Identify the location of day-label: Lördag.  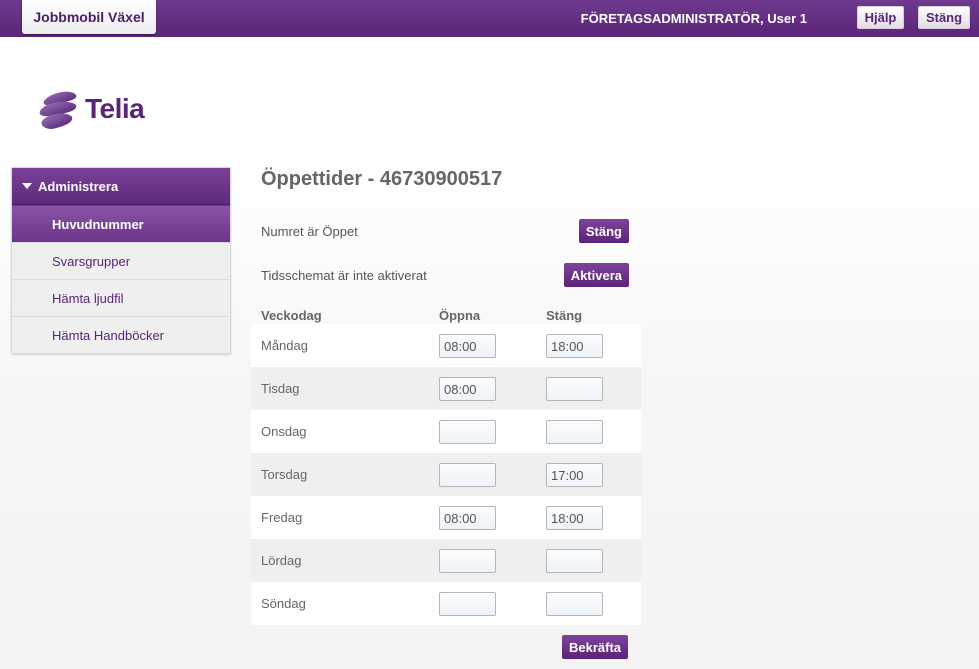
(281, 560).